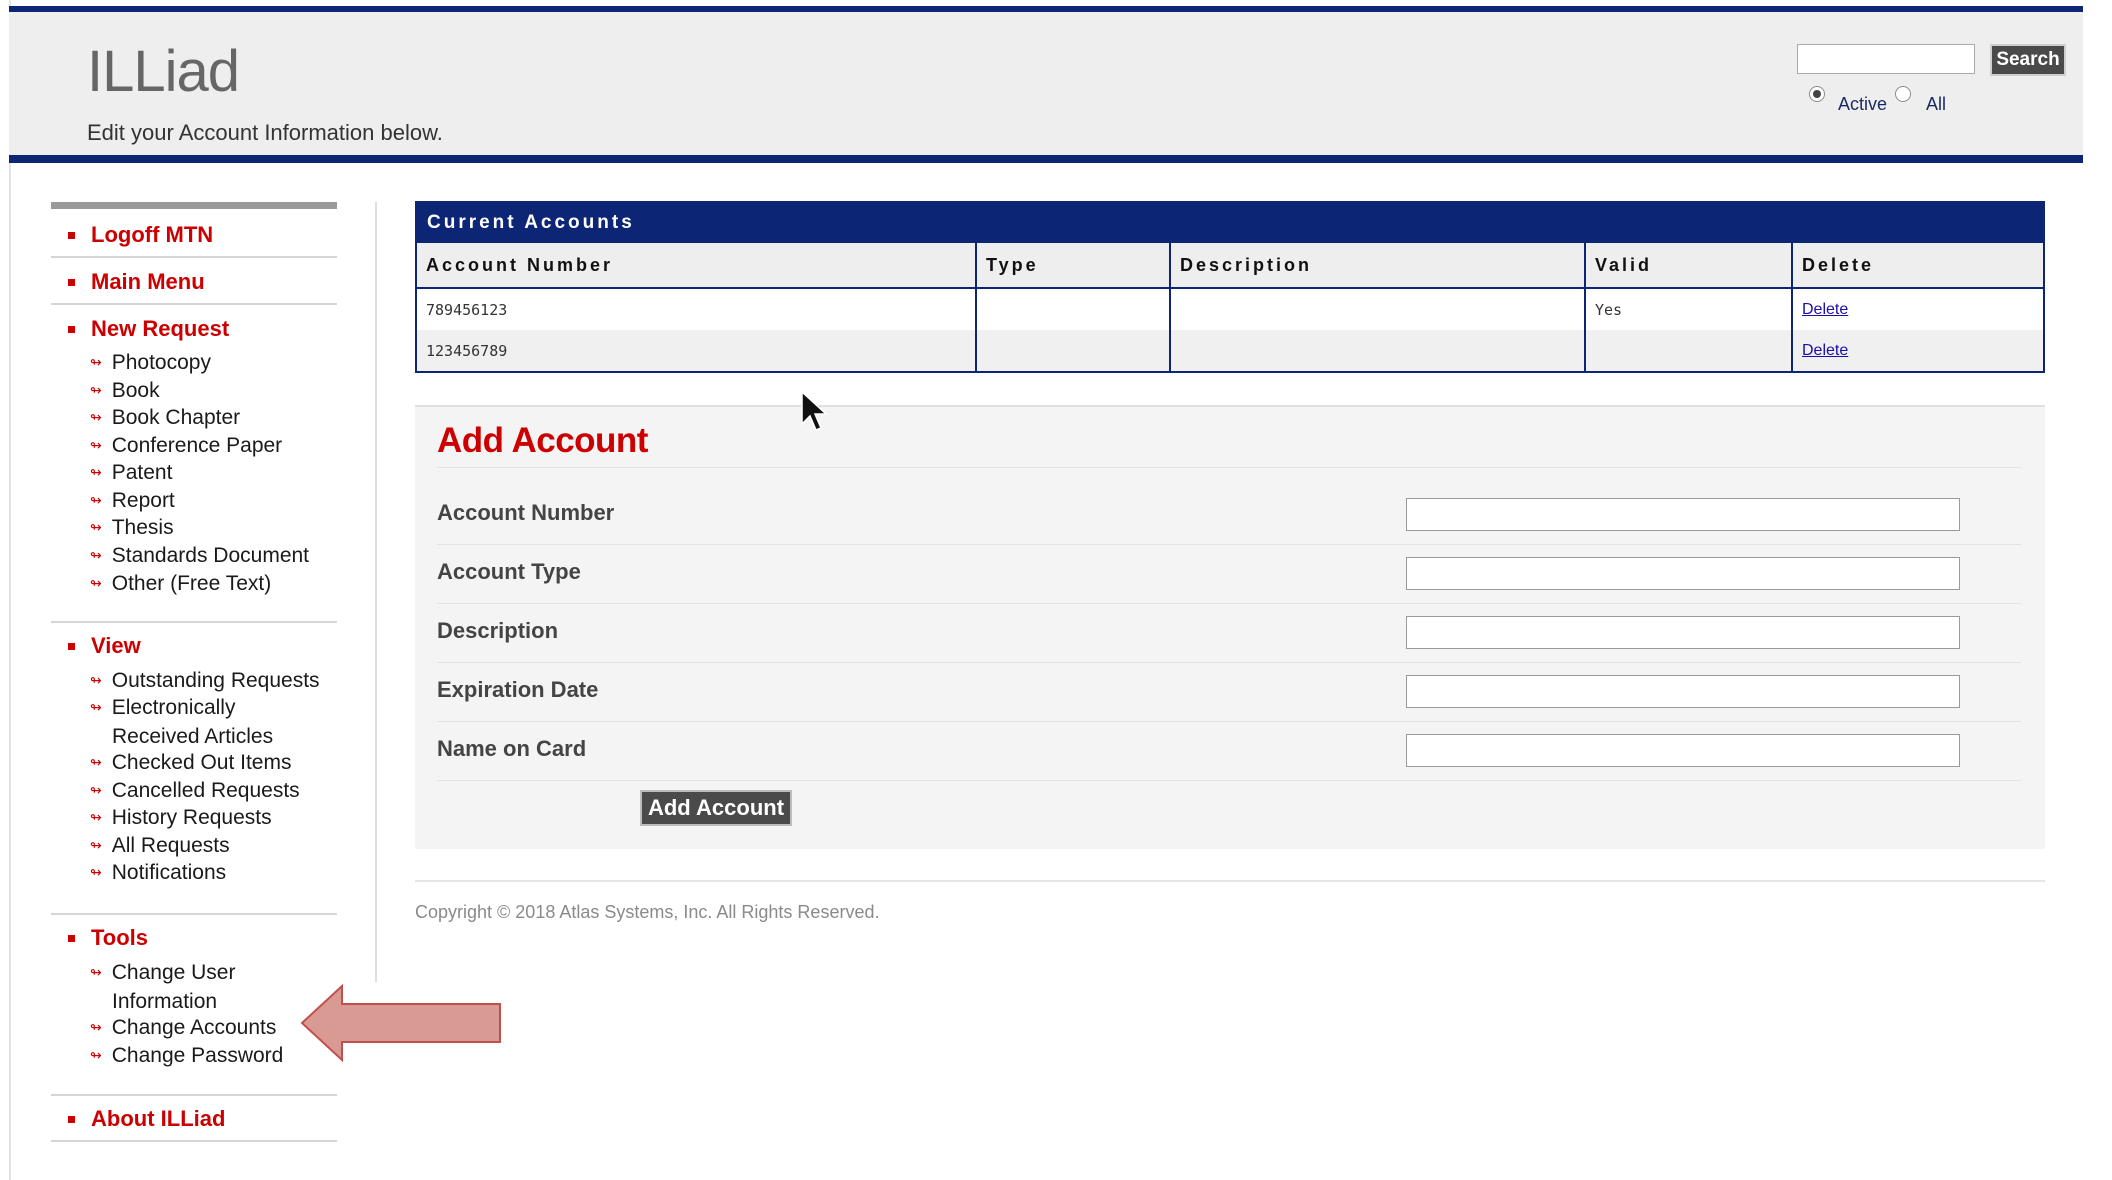  Describe the element at coordinates (1074, 265) in the screenshot. I see `column-header-type: Type` at that location.